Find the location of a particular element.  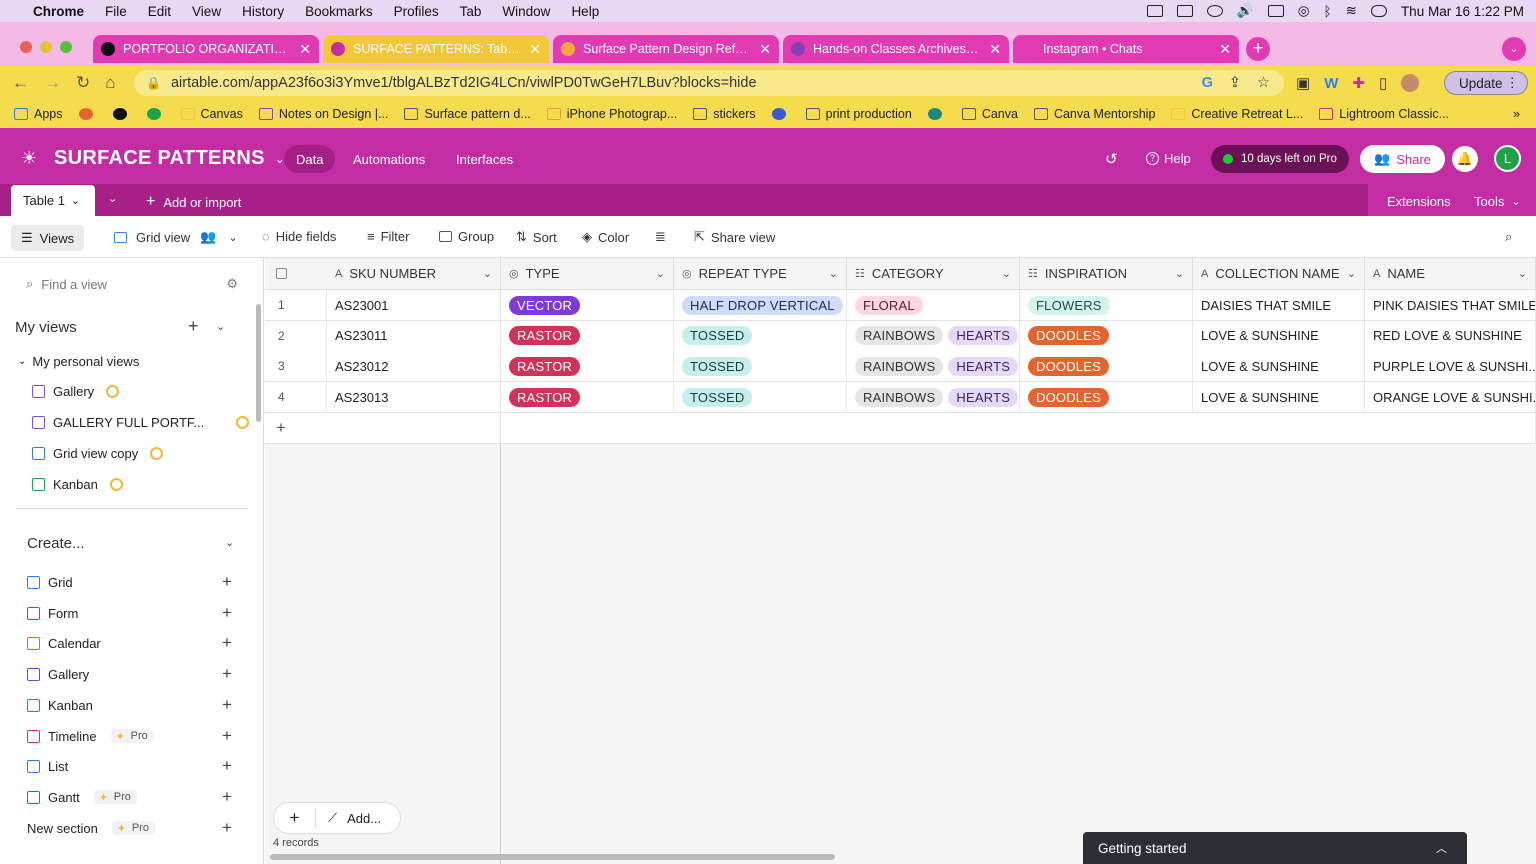

update-button: Update ⋮ is located at coordinates (1486, 83).